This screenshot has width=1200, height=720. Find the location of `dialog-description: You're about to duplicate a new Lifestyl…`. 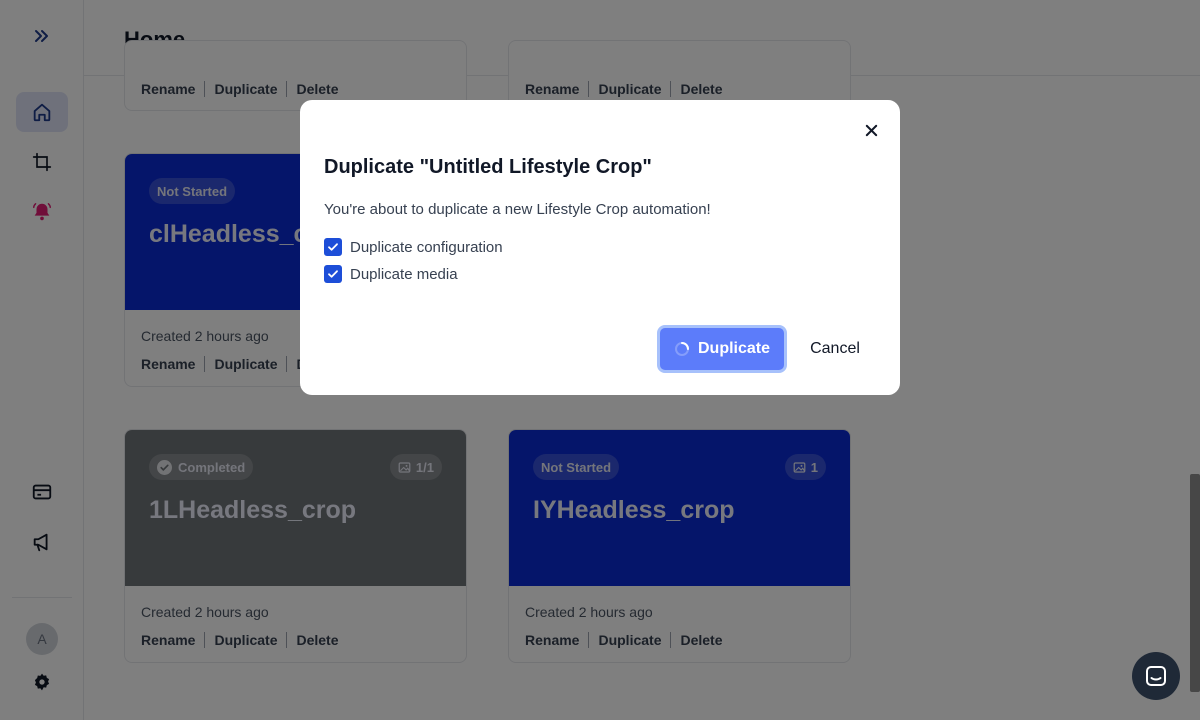

dialog-description: You're about to duplicate a new Lifestyl… is located at coordinates (517, 209).